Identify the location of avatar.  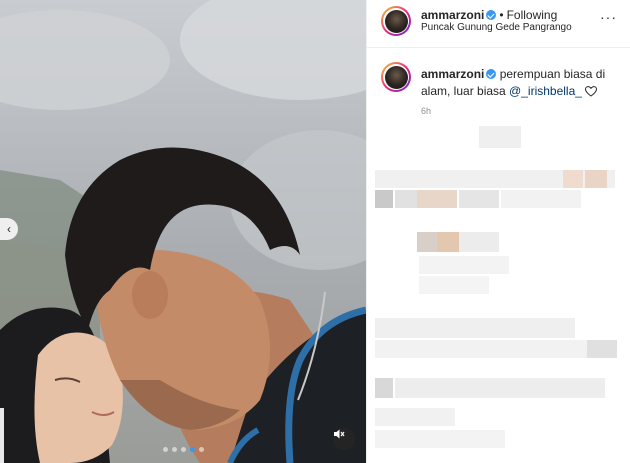
(396, 21).